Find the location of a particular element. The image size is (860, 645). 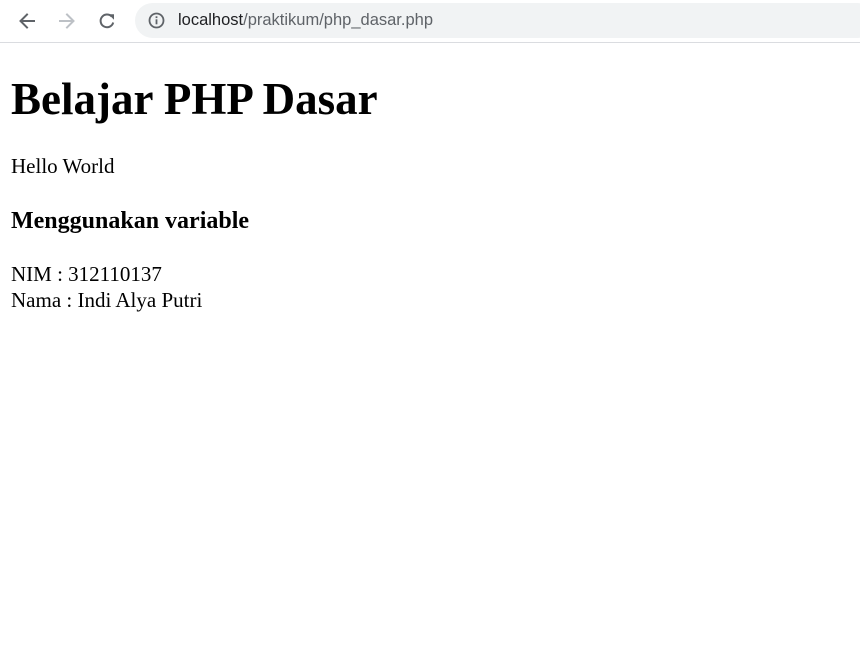

info-circle-icon is located at coordinates (156, 20).